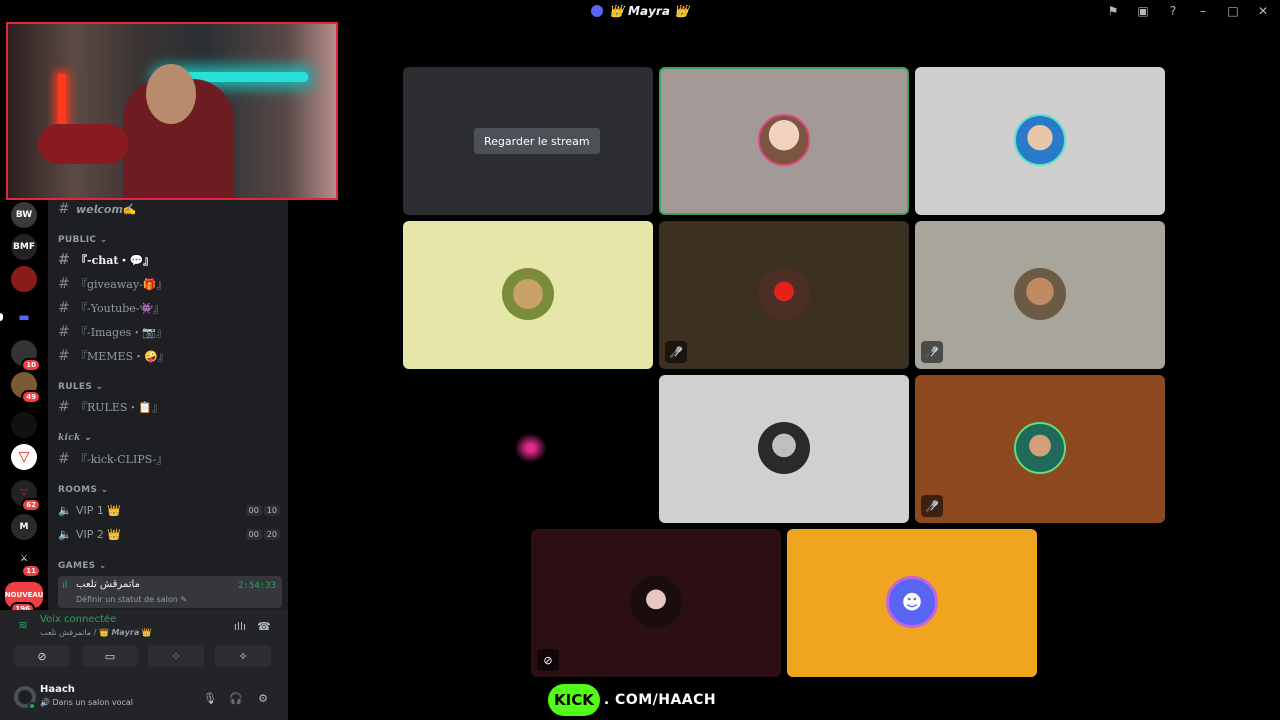  I want to click on server-icon-e: M, so click(24, 527).